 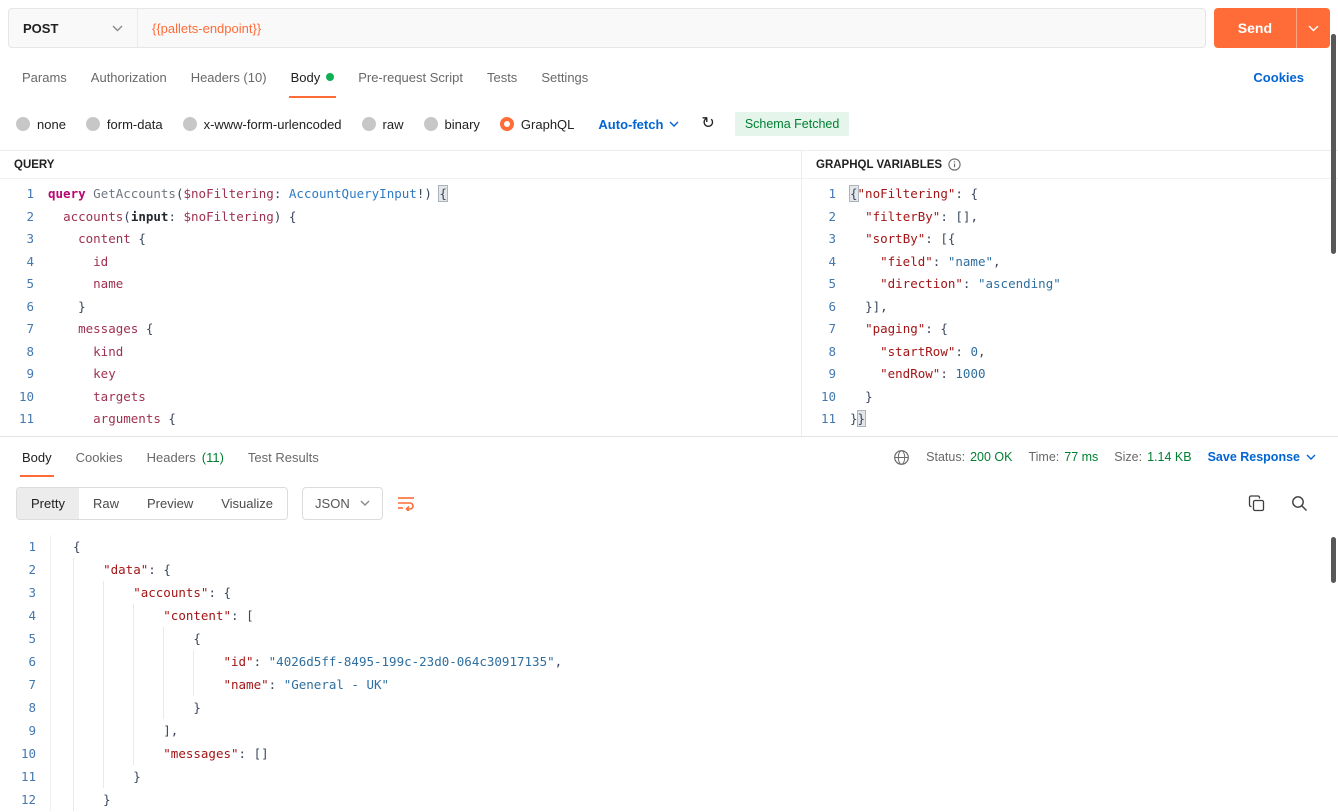 What do you see at coordinates (1285, 503) in the screenshot?
I see `response-toolbar-right` at bounding box center [1285, 503].